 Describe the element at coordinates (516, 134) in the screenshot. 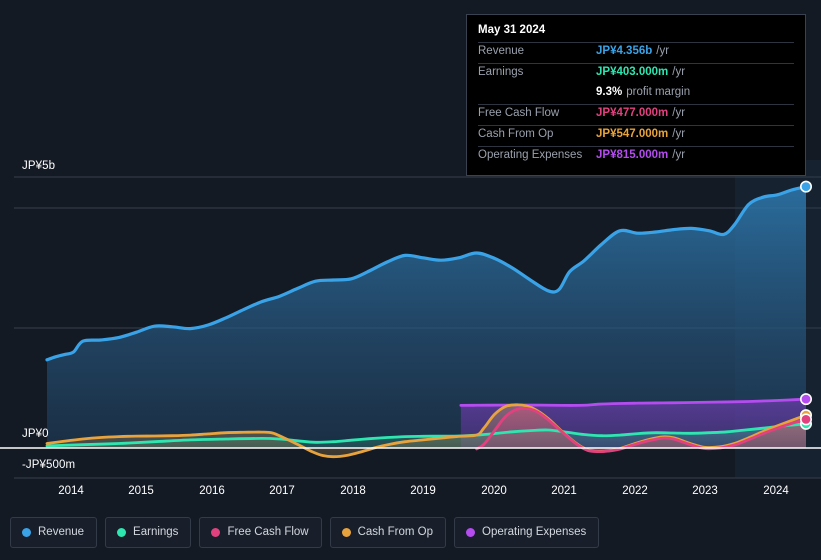

I see `tooltip-row-label: Cash From Op` at that location.